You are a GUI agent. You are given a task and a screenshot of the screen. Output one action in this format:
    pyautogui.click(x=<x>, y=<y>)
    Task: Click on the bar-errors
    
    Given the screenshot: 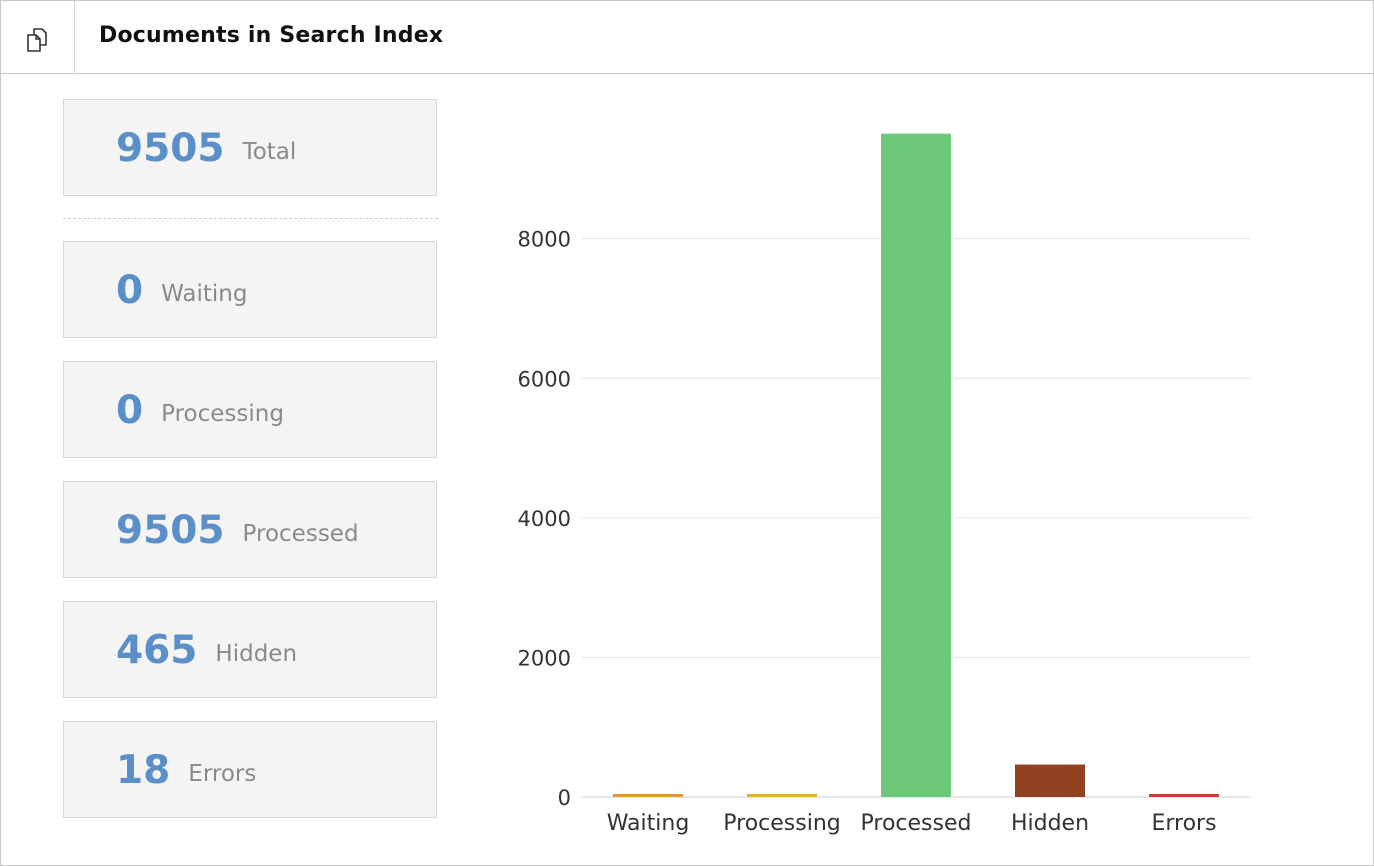 What is the action you would take?
    pyautogui.click(x=1184, y=795)
    